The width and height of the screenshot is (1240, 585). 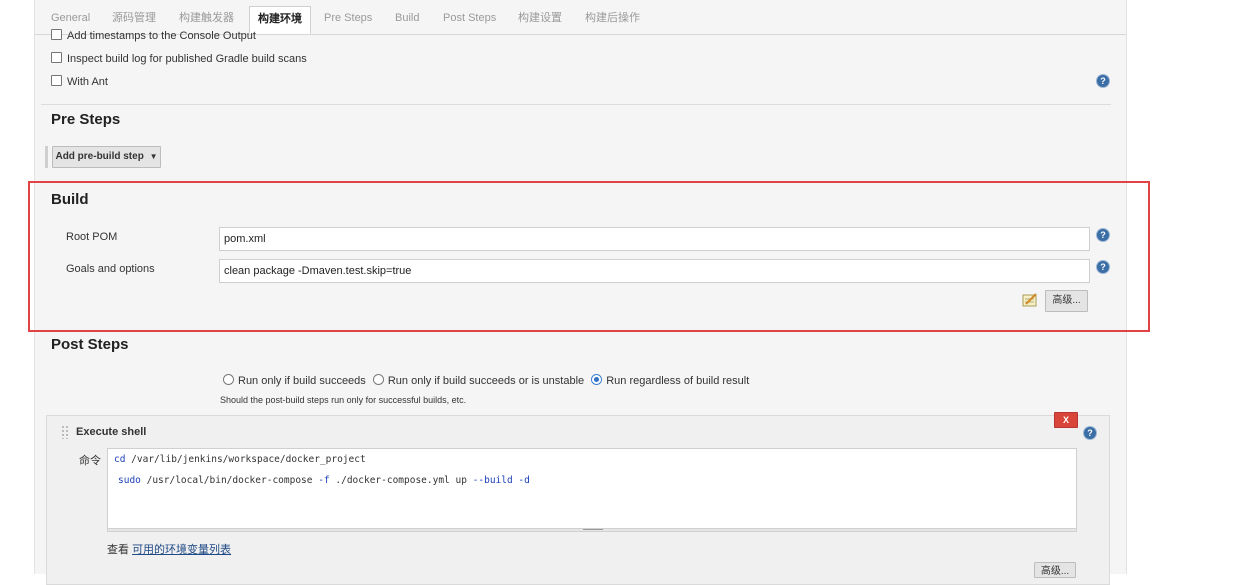 I want to click on tab-pre-steps: Pre Steps, so click(x=348, y=21).